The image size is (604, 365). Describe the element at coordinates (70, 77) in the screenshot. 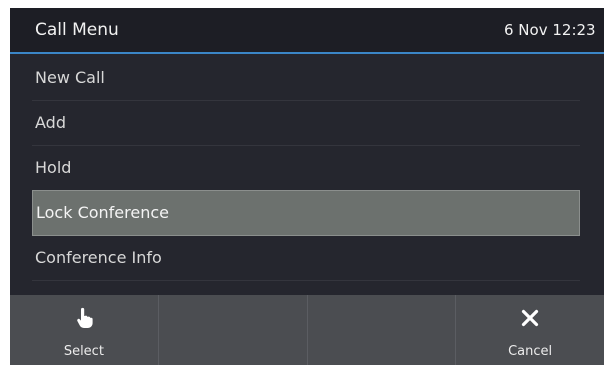

I see `menu-item-label: New Call` at that location.